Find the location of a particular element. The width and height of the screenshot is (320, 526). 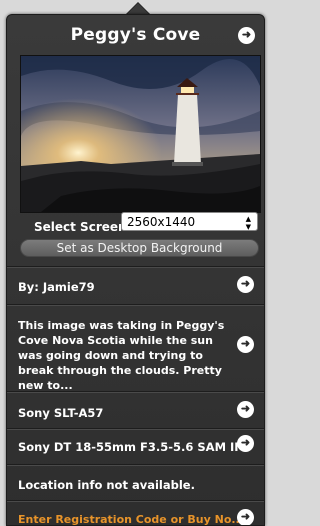

camera-arrow-icon: ➜ is located at coordinates (245, 409).